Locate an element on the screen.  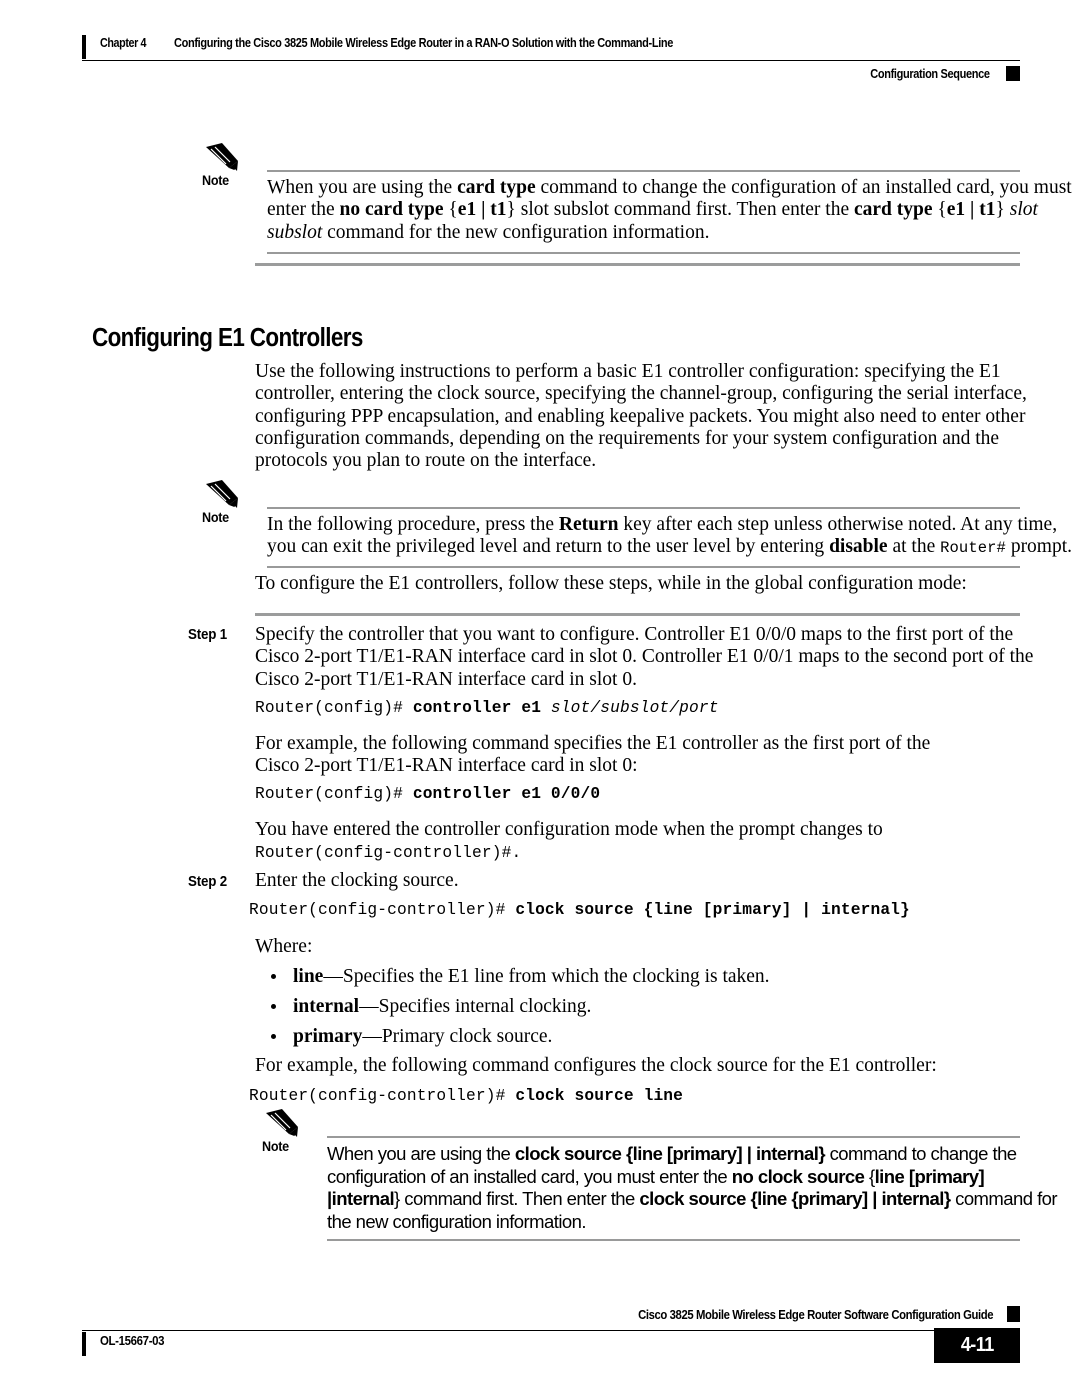
cli-keyword: controller e1 0/0/0 is located at coordinates (506, 794).